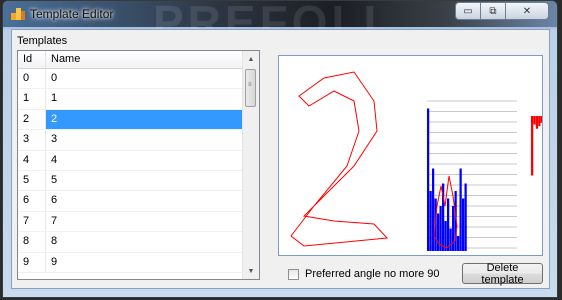 The width and height of the screenshot is (562, 300). What do you see at coordinates (372, 274) in the screenshot?
I see `preferred-angle-label: Preferred angle no more 90` at bounding box center [372, 274].